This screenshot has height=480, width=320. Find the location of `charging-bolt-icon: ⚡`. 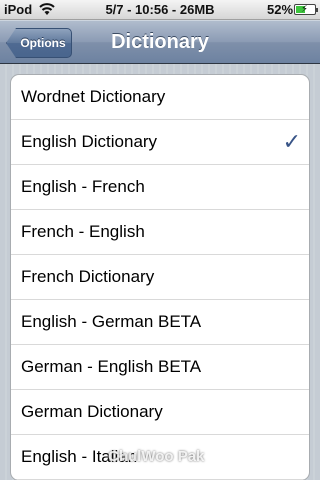

charging-bolt-icon: ⚡ is located at coordinates (305, 9).